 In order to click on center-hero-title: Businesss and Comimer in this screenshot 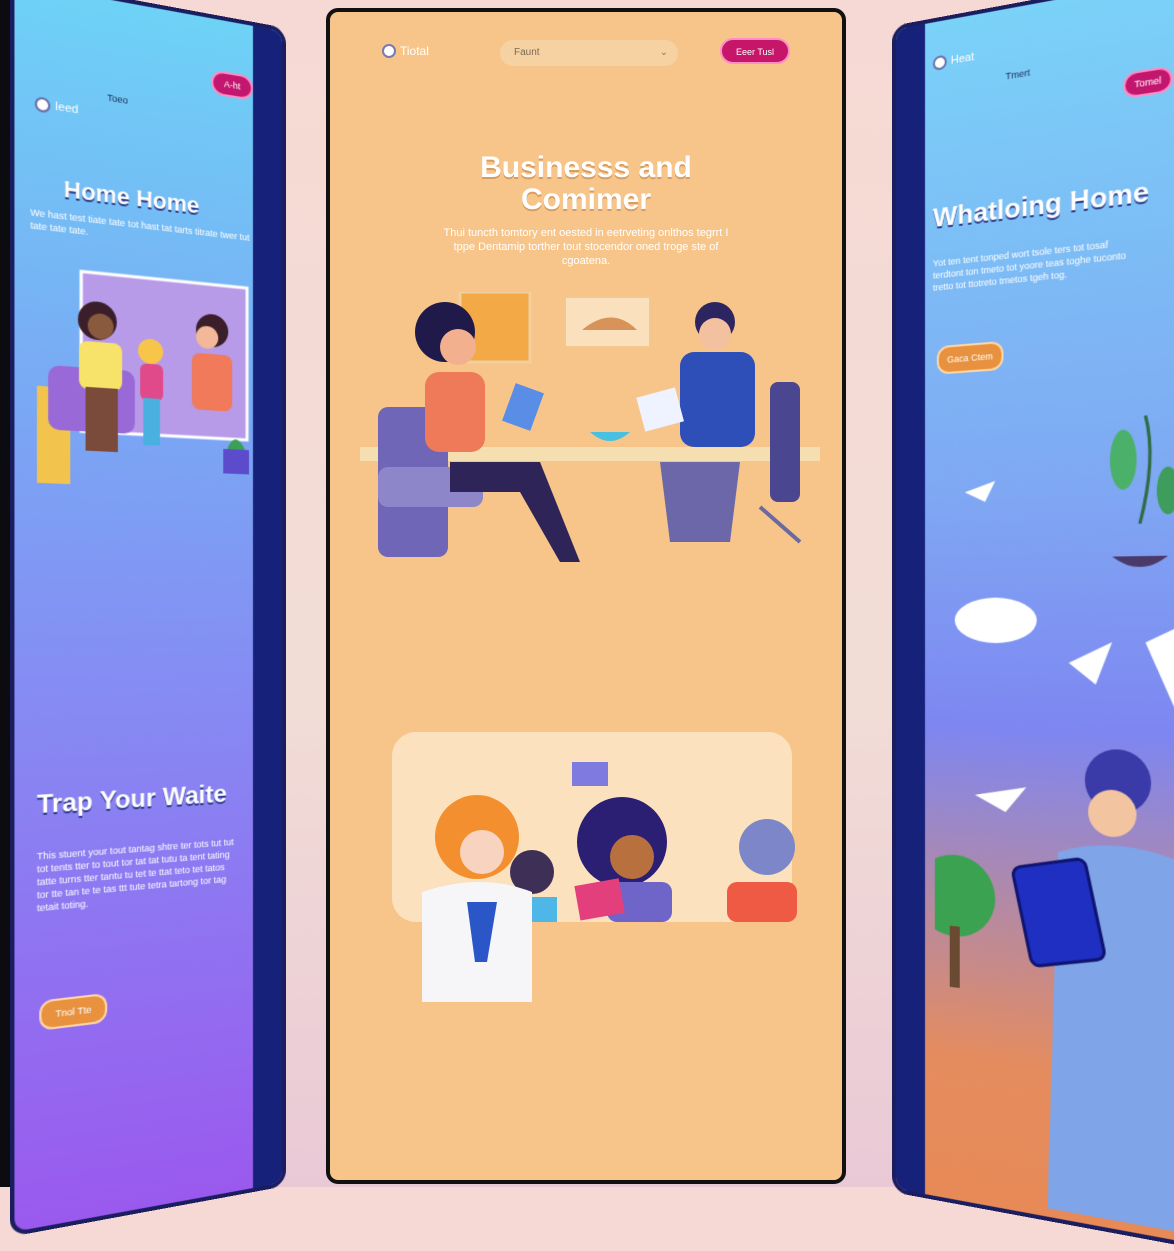, I will do `click(586, 184)`.